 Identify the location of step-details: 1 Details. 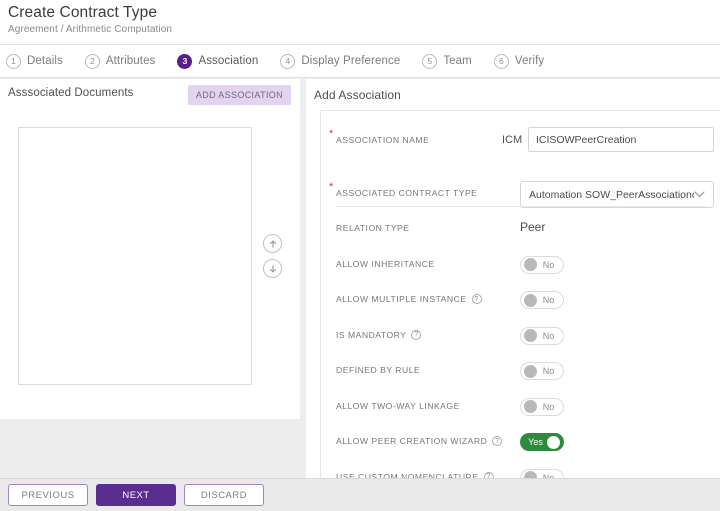
(34, 61).